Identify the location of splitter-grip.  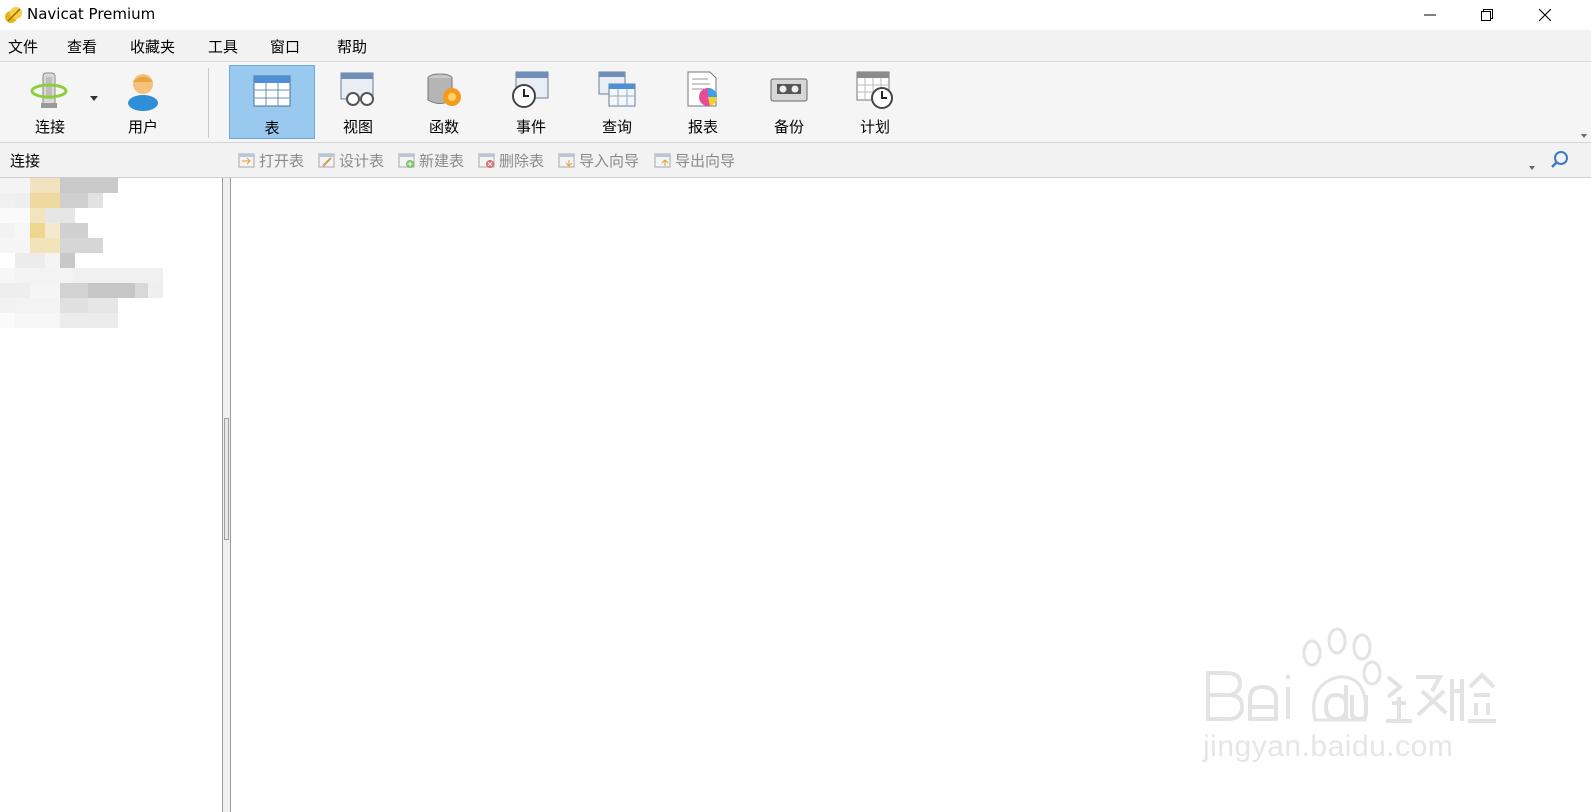
(226, 479).